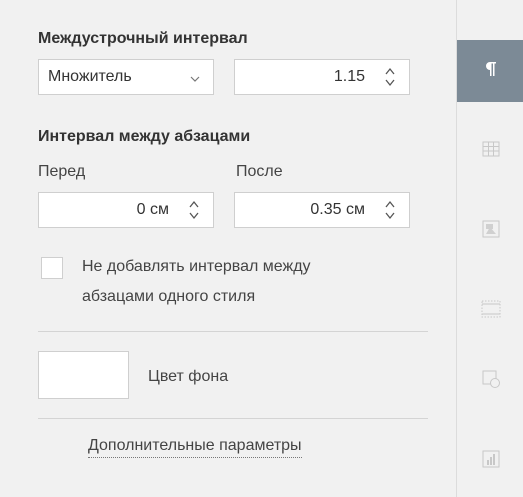 The image size is (523, 497). I want to click on paragraph-spacing-heading: Интервал между абзацами, so click(144, 136).